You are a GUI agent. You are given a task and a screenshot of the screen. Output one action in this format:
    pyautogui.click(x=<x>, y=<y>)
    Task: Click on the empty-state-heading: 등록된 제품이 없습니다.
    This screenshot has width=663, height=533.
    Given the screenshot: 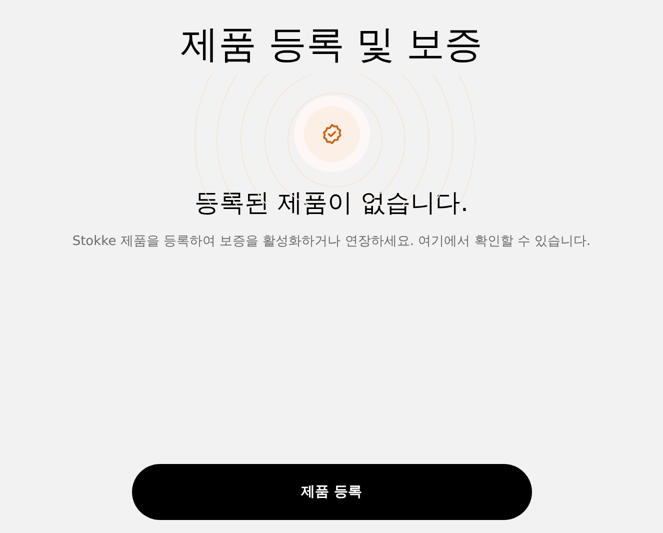 What is the action you would take?
    pyautogui.click(x=331, y=203)
    